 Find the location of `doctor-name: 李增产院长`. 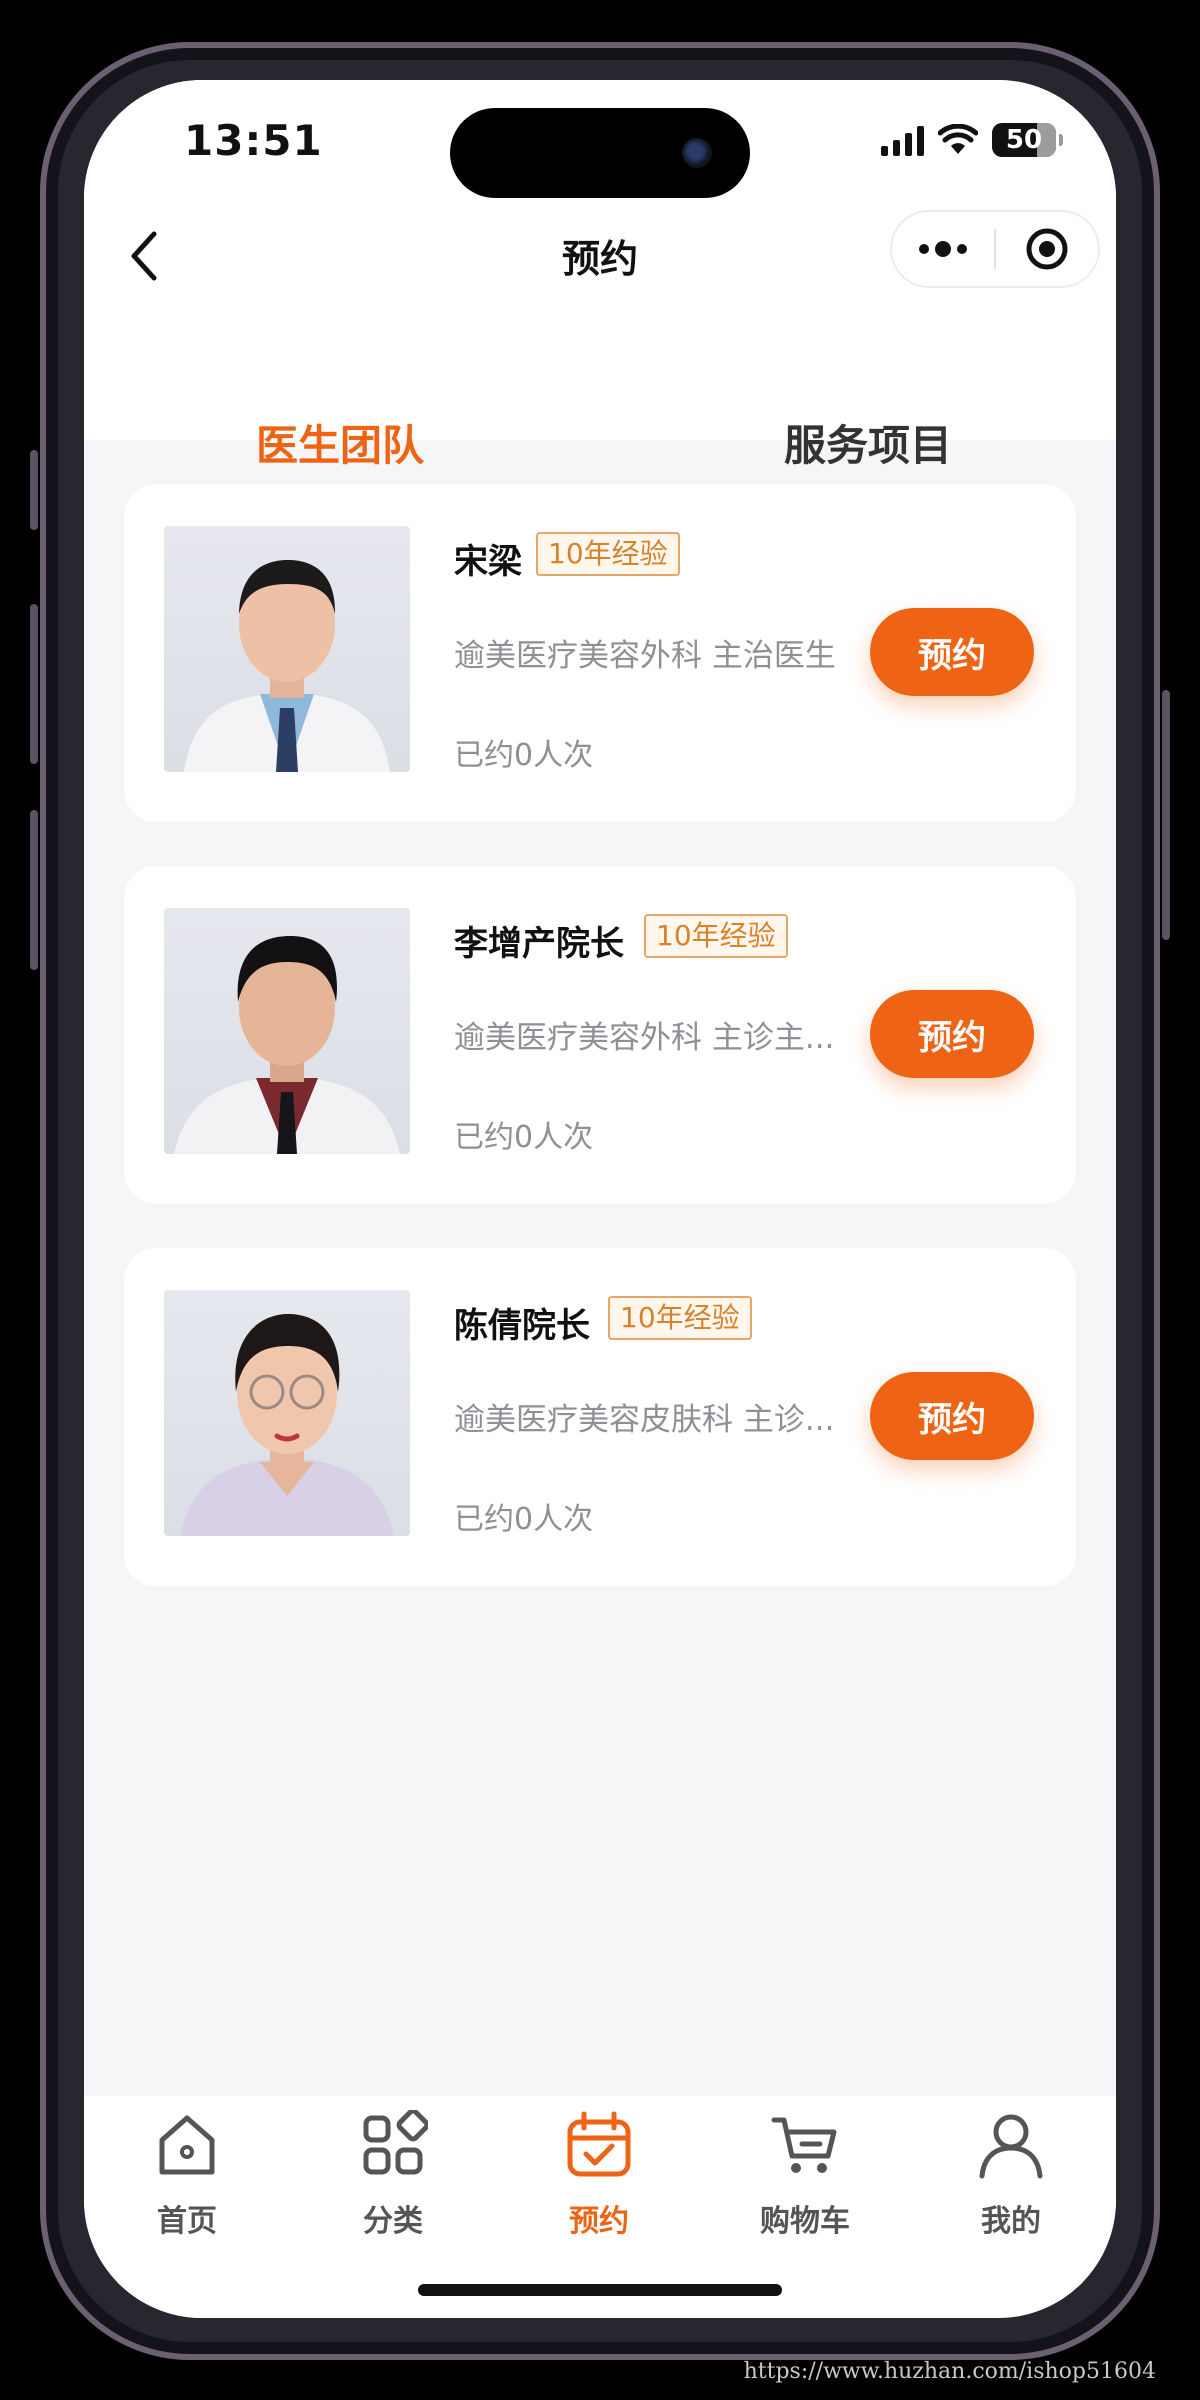

doctor-name: 李增产院长 is located at coordinates (539, 944).